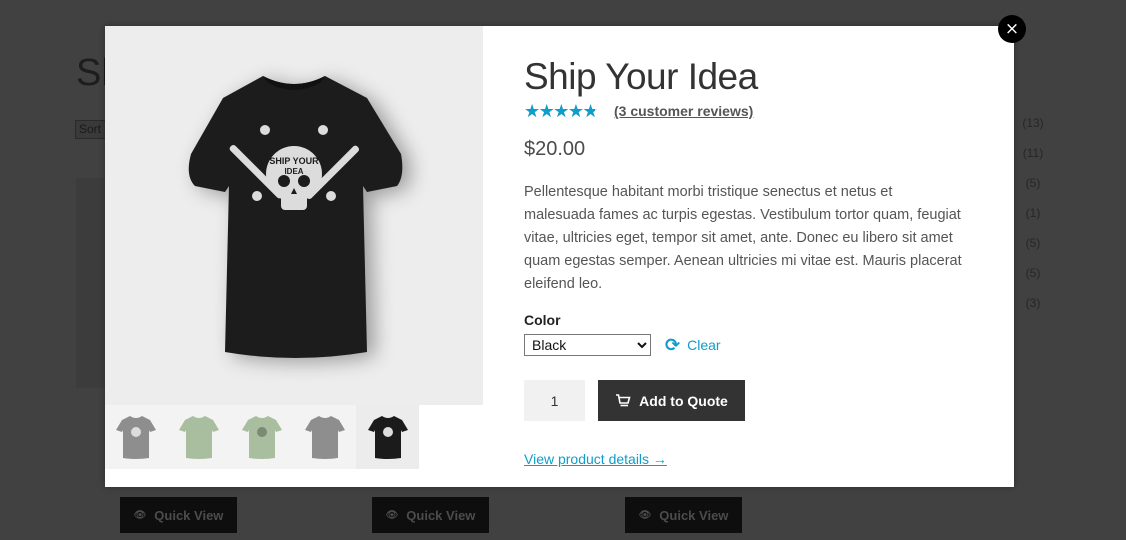 The image size is (1126, 540). What do you see at coordinates (294, 161) in the screenshot?
I see `svg-text: SHIP YOUR` at bounding box center [294, 161].